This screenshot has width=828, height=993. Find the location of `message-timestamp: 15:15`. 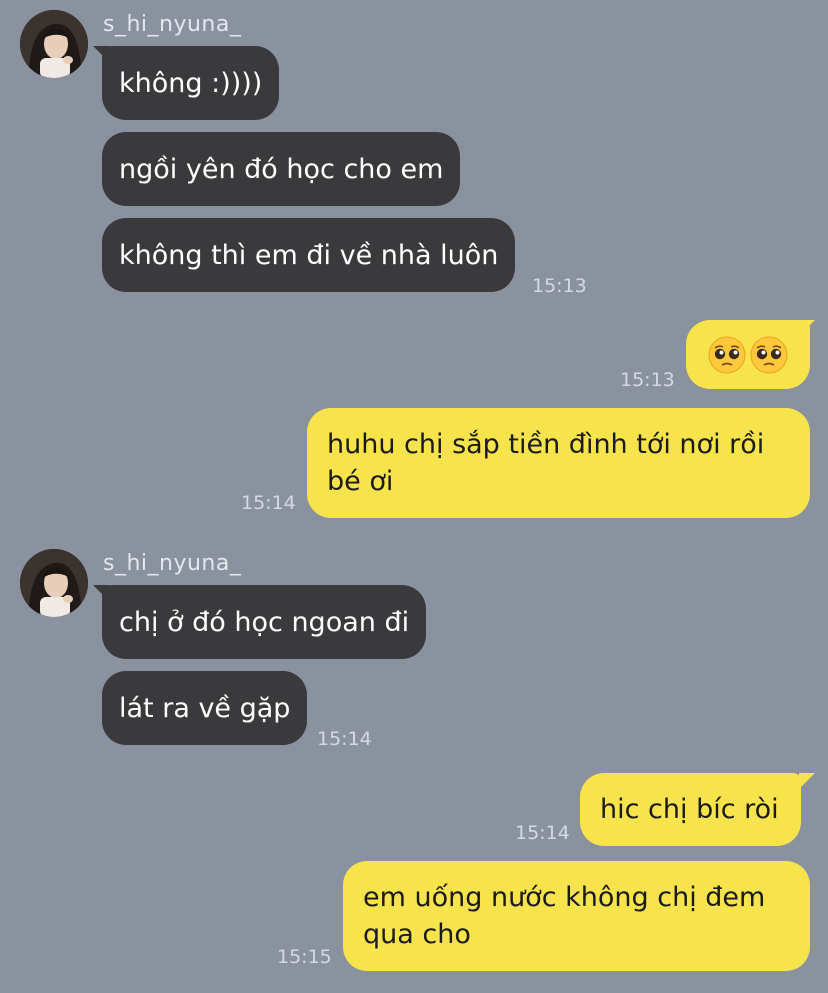

message-timestamp: 15:15 is located at coordinates (304, 957).